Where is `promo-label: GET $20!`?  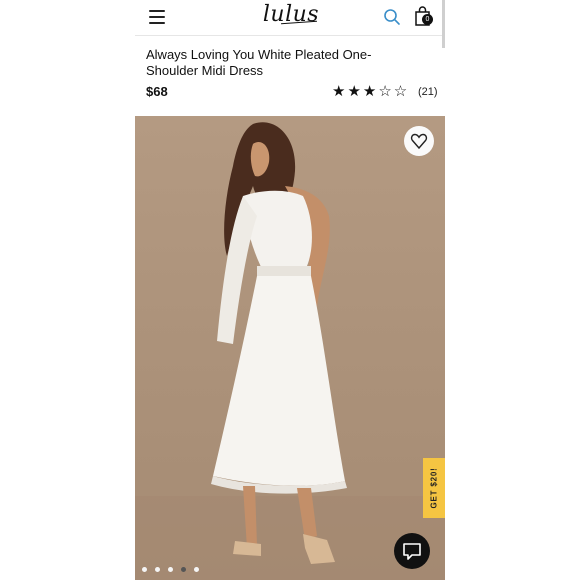 promo-label: GET $20! is located at coordinates (434, 488).